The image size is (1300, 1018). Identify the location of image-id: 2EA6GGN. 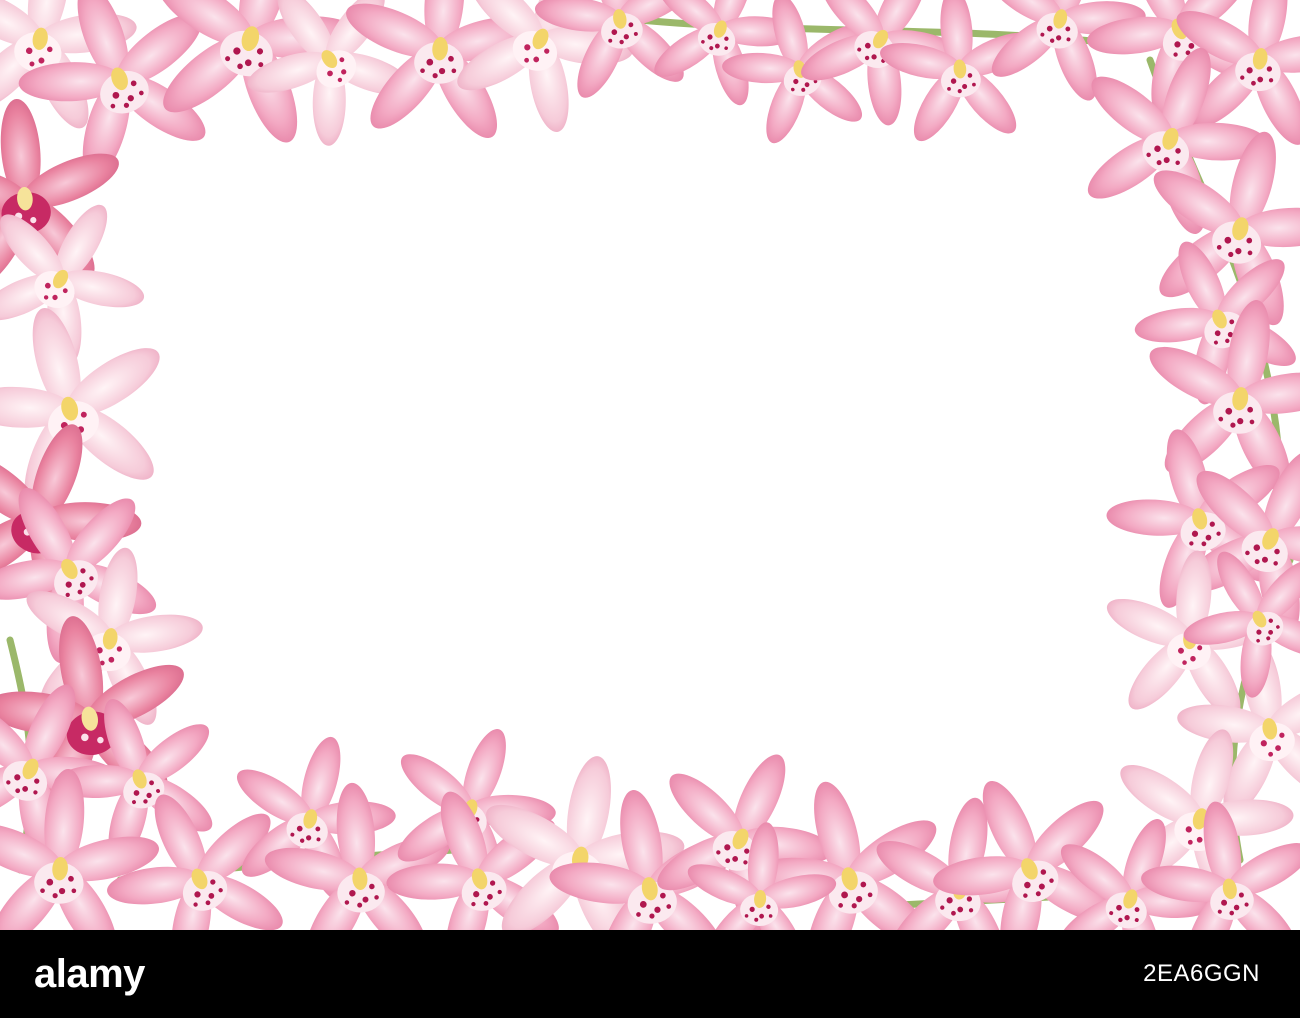
(1201, 973).